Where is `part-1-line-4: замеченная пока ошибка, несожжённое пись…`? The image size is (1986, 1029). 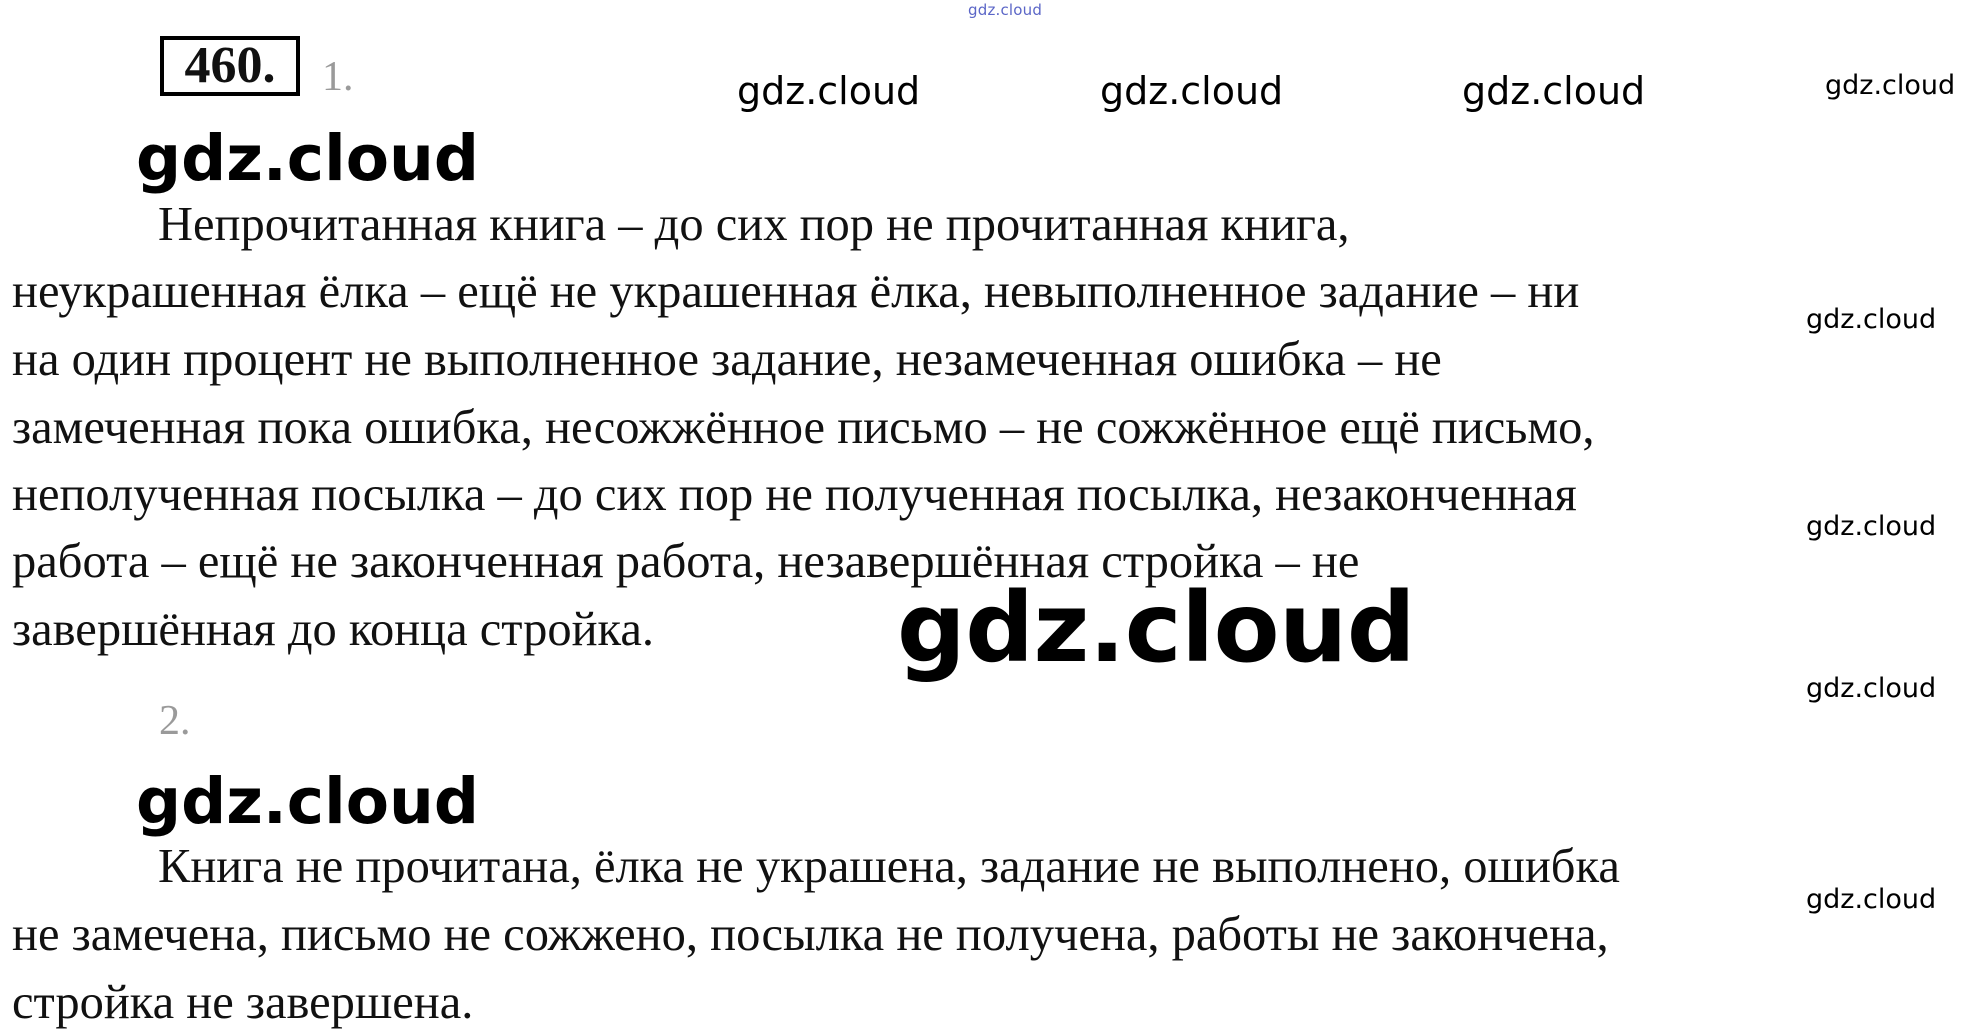 part-1-line-4: замеченная пока ошибка, несожжённое пись… is located at coordinates (803, 427).